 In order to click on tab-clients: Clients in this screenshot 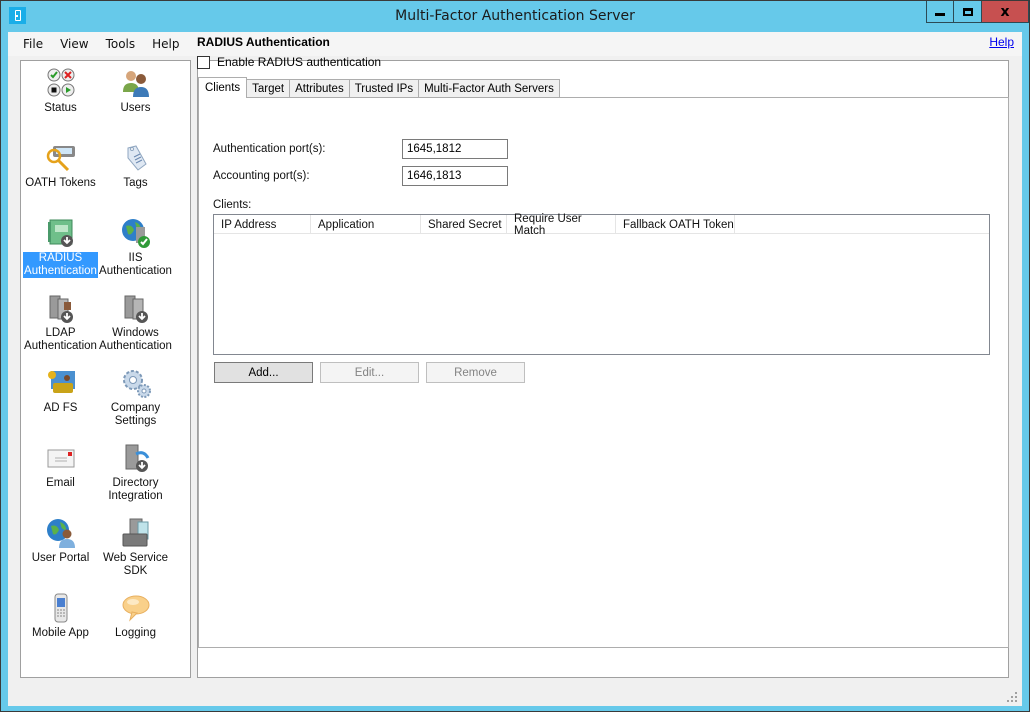, I will do `click(223, 87)`.